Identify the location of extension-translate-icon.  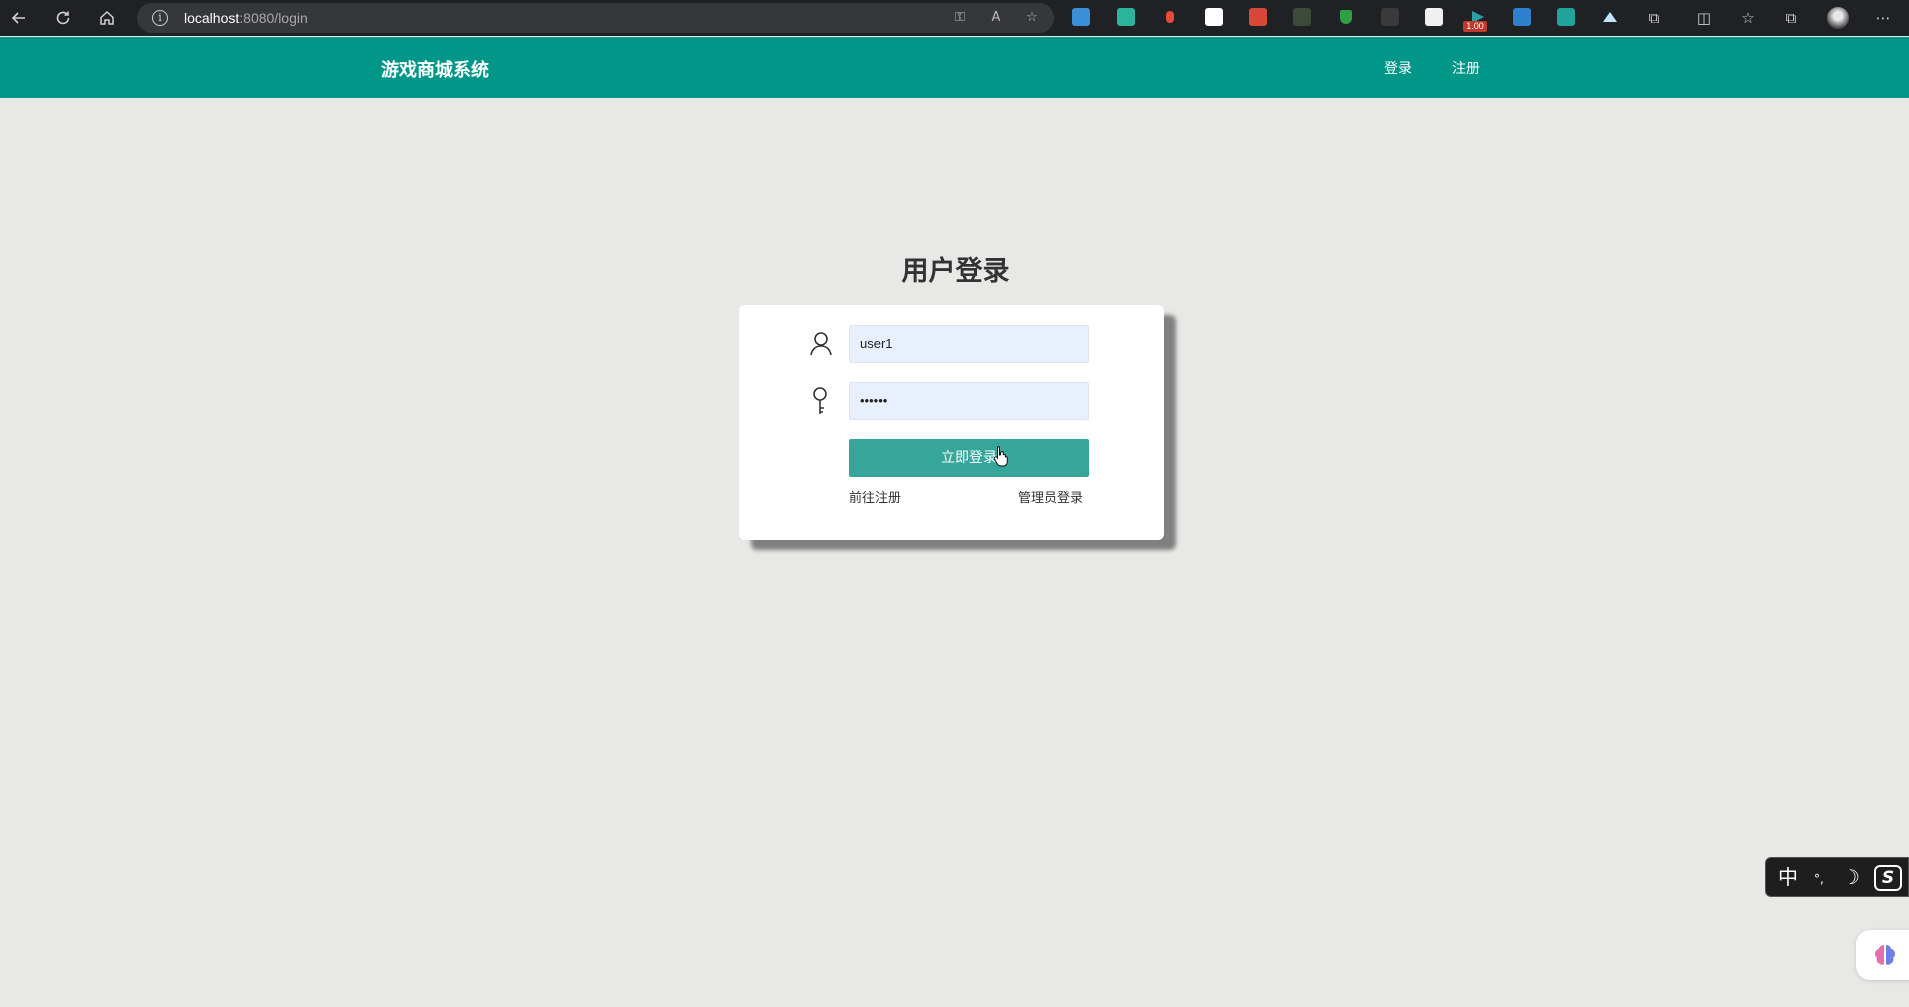
(1566, 17).